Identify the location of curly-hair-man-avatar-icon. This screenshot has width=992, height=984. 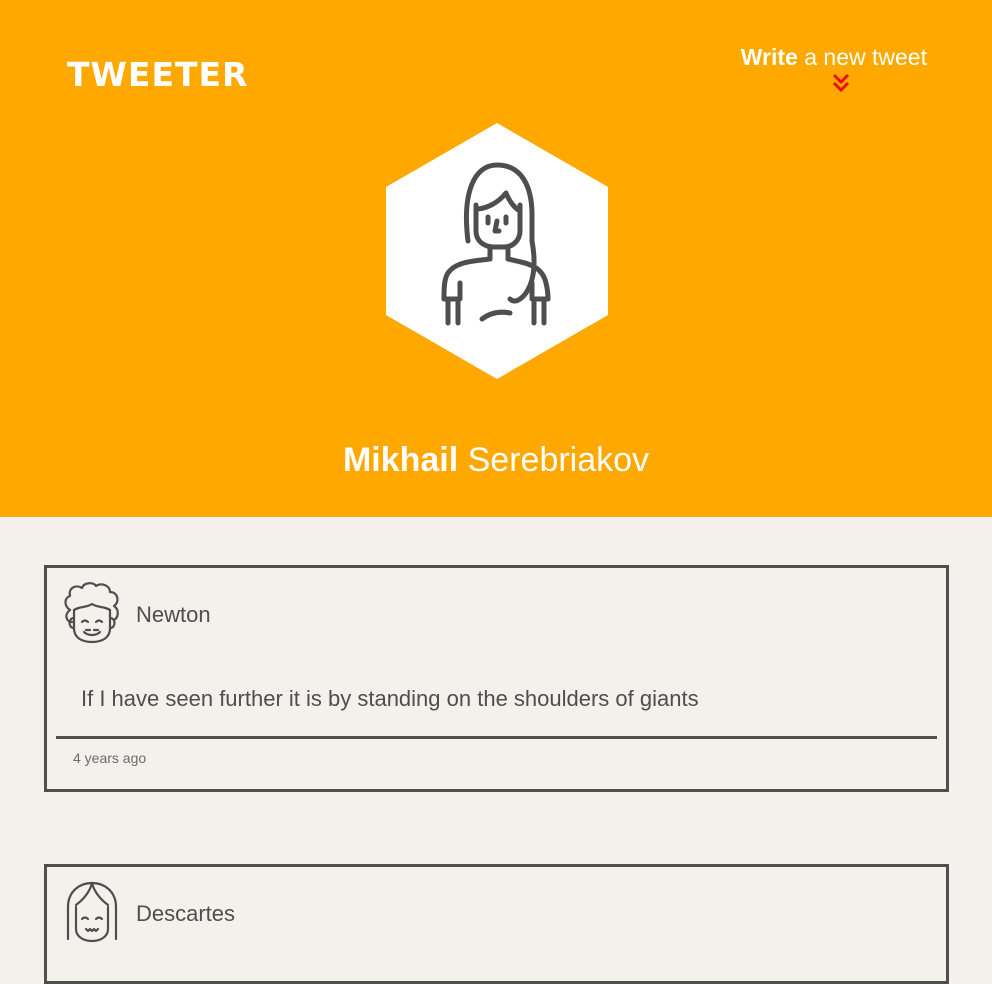
(91, 613).